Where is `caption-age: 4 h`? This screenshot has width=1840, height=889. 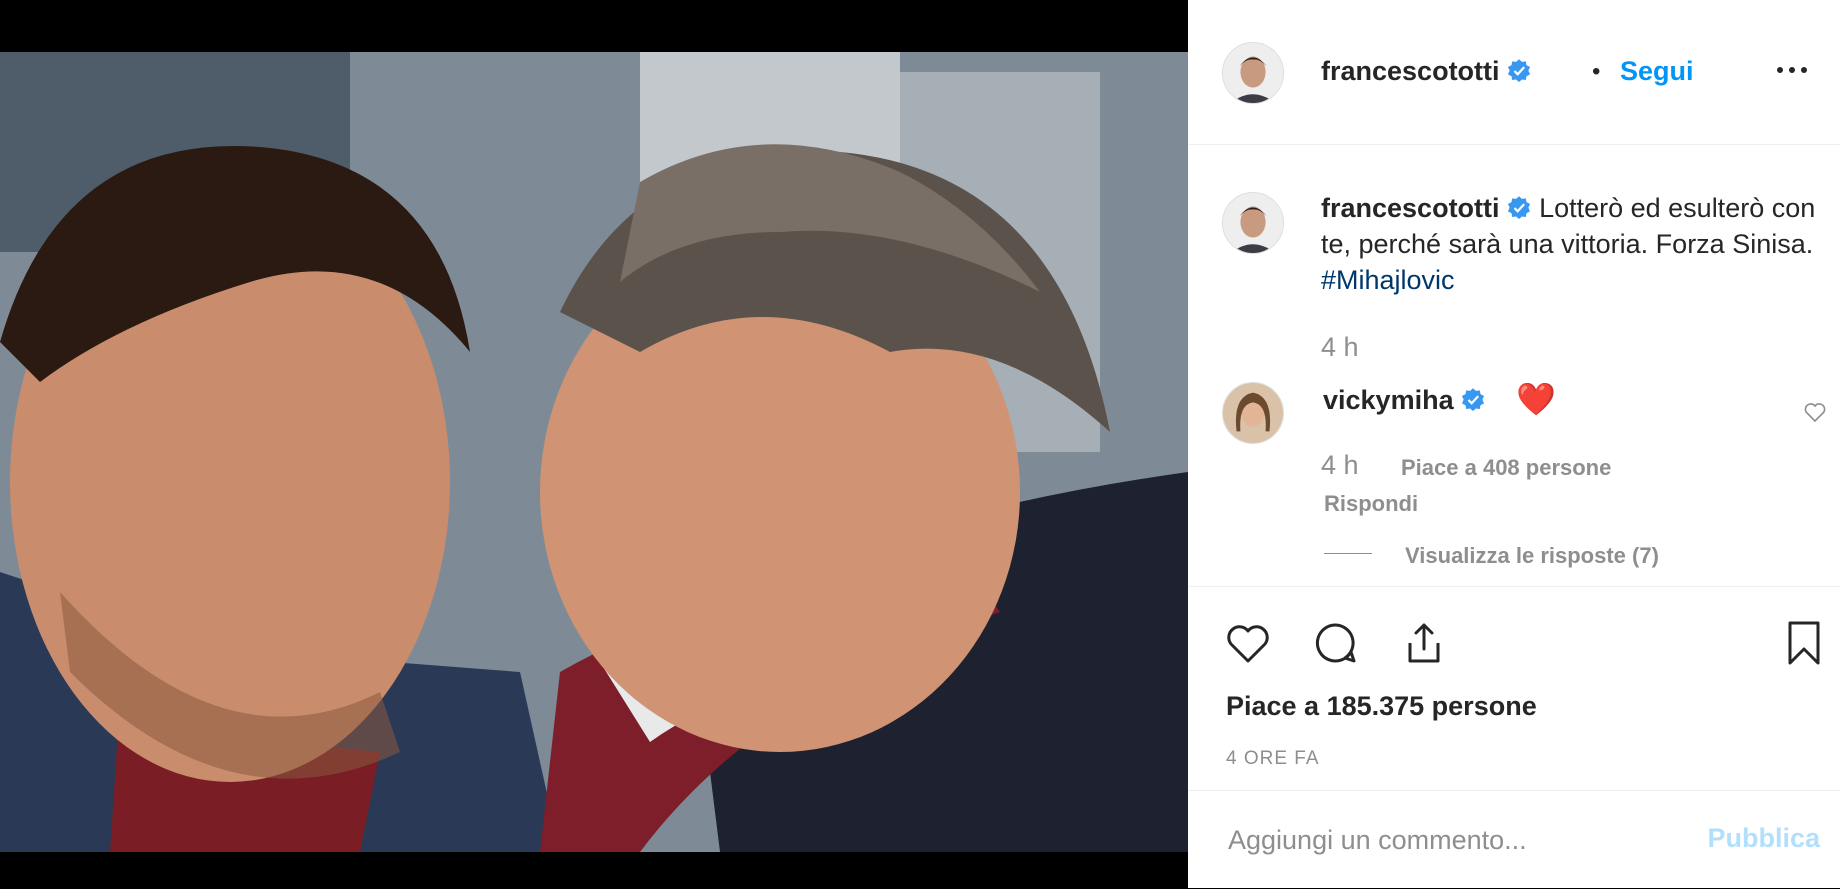 caption-age: 4 h is located at coordinates (1340, 347).